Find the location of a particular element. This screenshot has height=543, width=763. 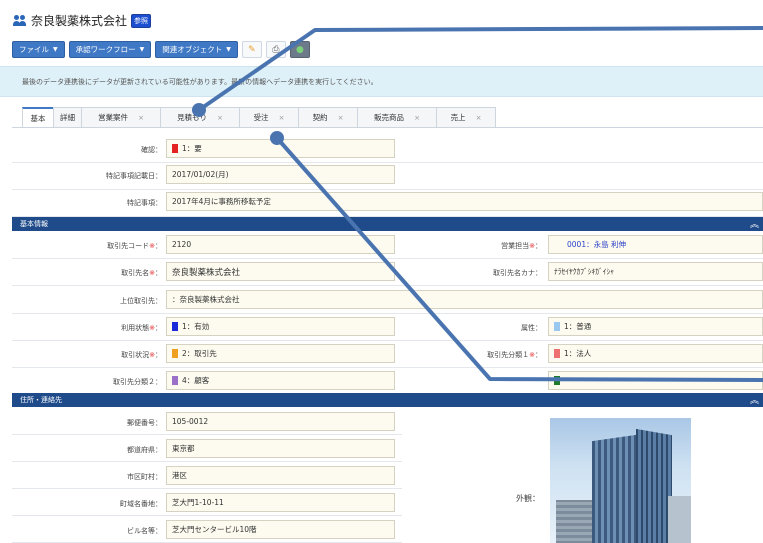

pencil-icon: ✎ is located at coordinates (252, 49).